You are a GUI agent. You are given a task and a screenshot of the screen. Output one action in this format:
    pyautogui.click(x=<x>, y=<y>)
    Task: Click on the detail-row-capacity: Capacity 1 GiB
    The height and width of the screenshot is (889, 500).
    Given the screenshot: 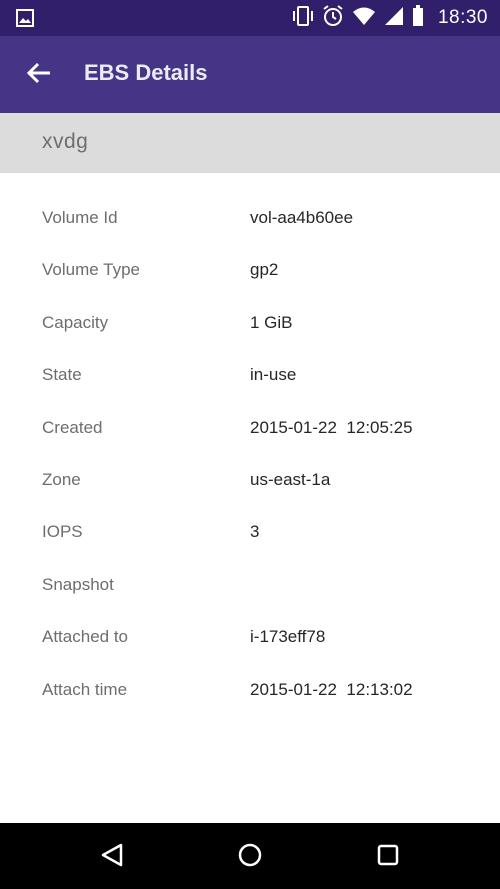 What is the action you would take?
    pyautogui.click(x=250, y=325)
    